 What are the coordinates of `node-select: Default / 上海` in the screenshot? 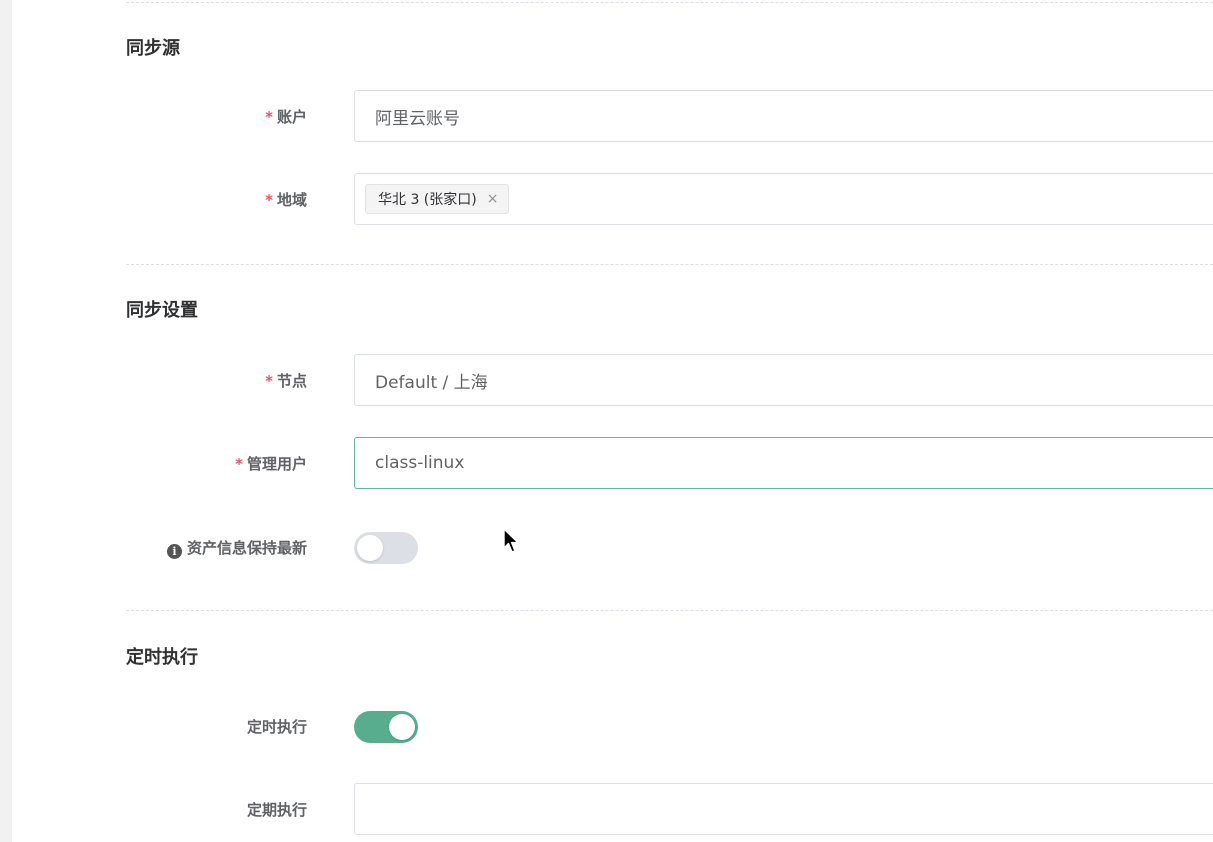 It's located at (783, 380).